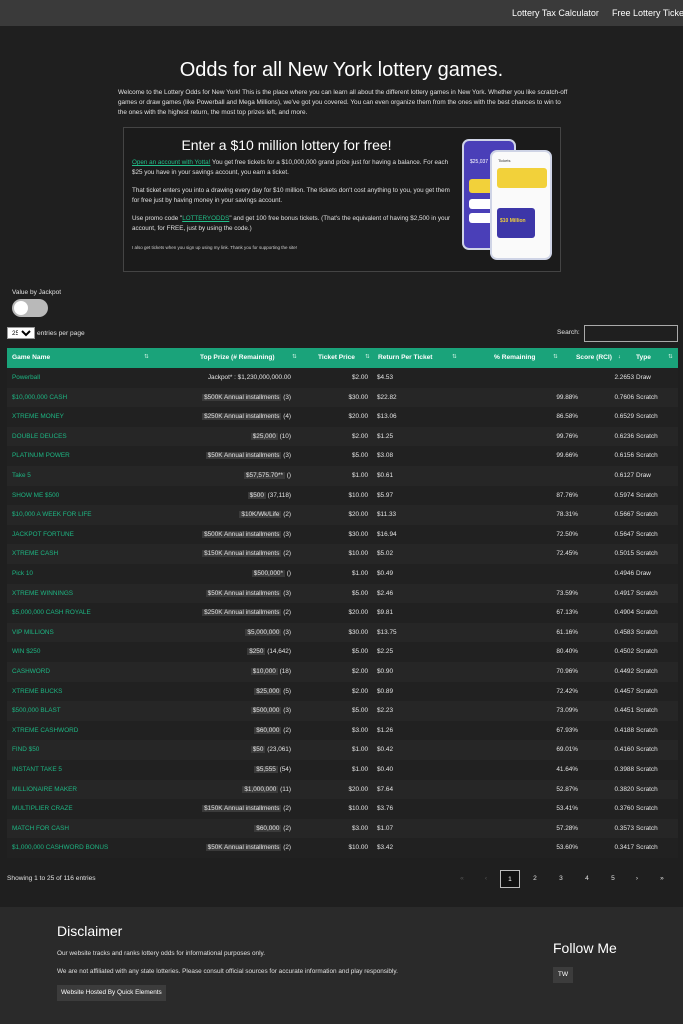 The height and width of the screenshot is (1024, 683). Describe the element at coordinates (385, 554) in the screenshot. I see `return-per-ticket-cell: $5.02` at that location.